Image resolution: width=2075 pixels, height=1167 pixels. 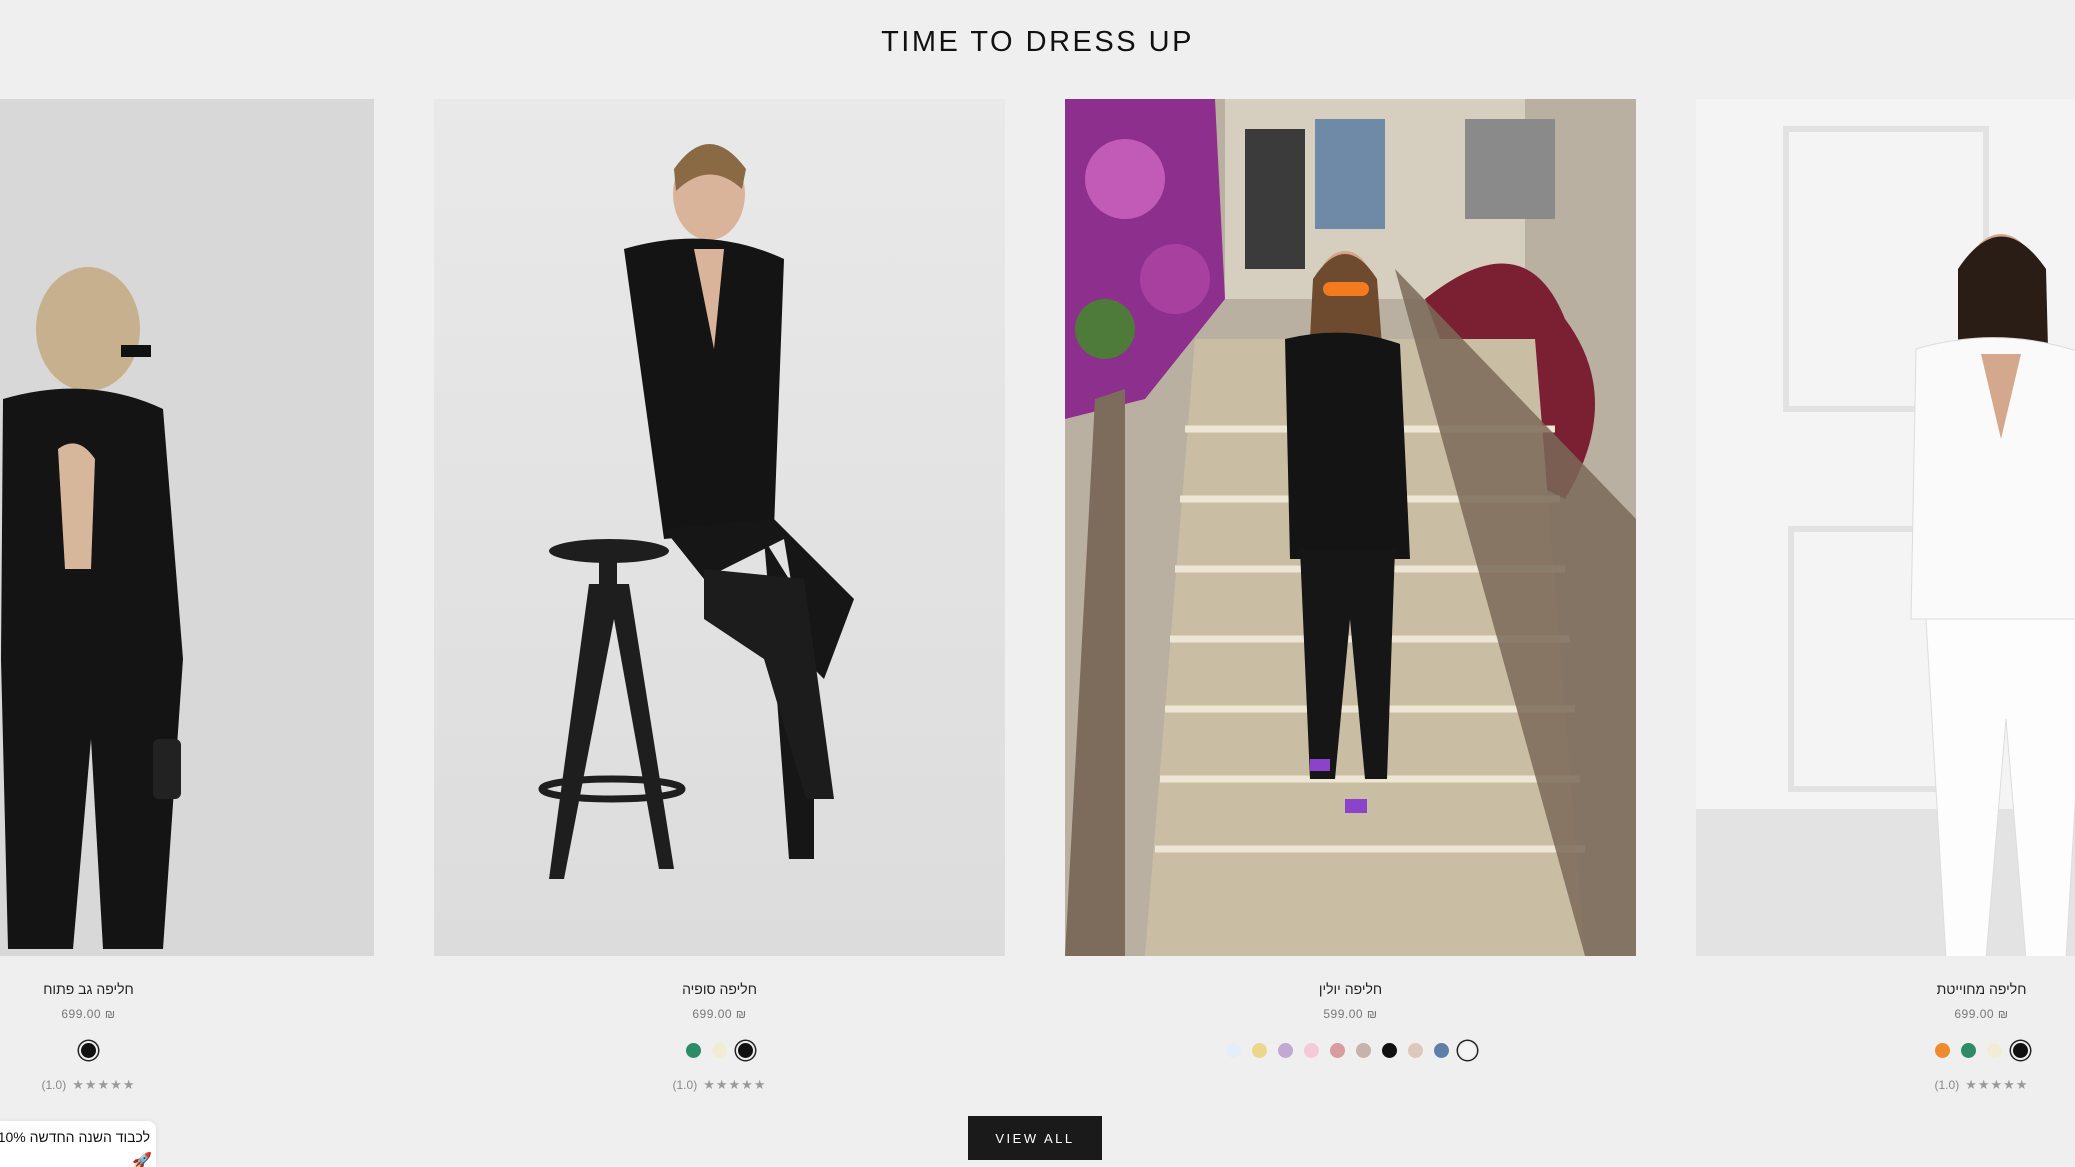 I want to click on section-title: TIME TO DRESS UP, so click(x=1037, y=42).